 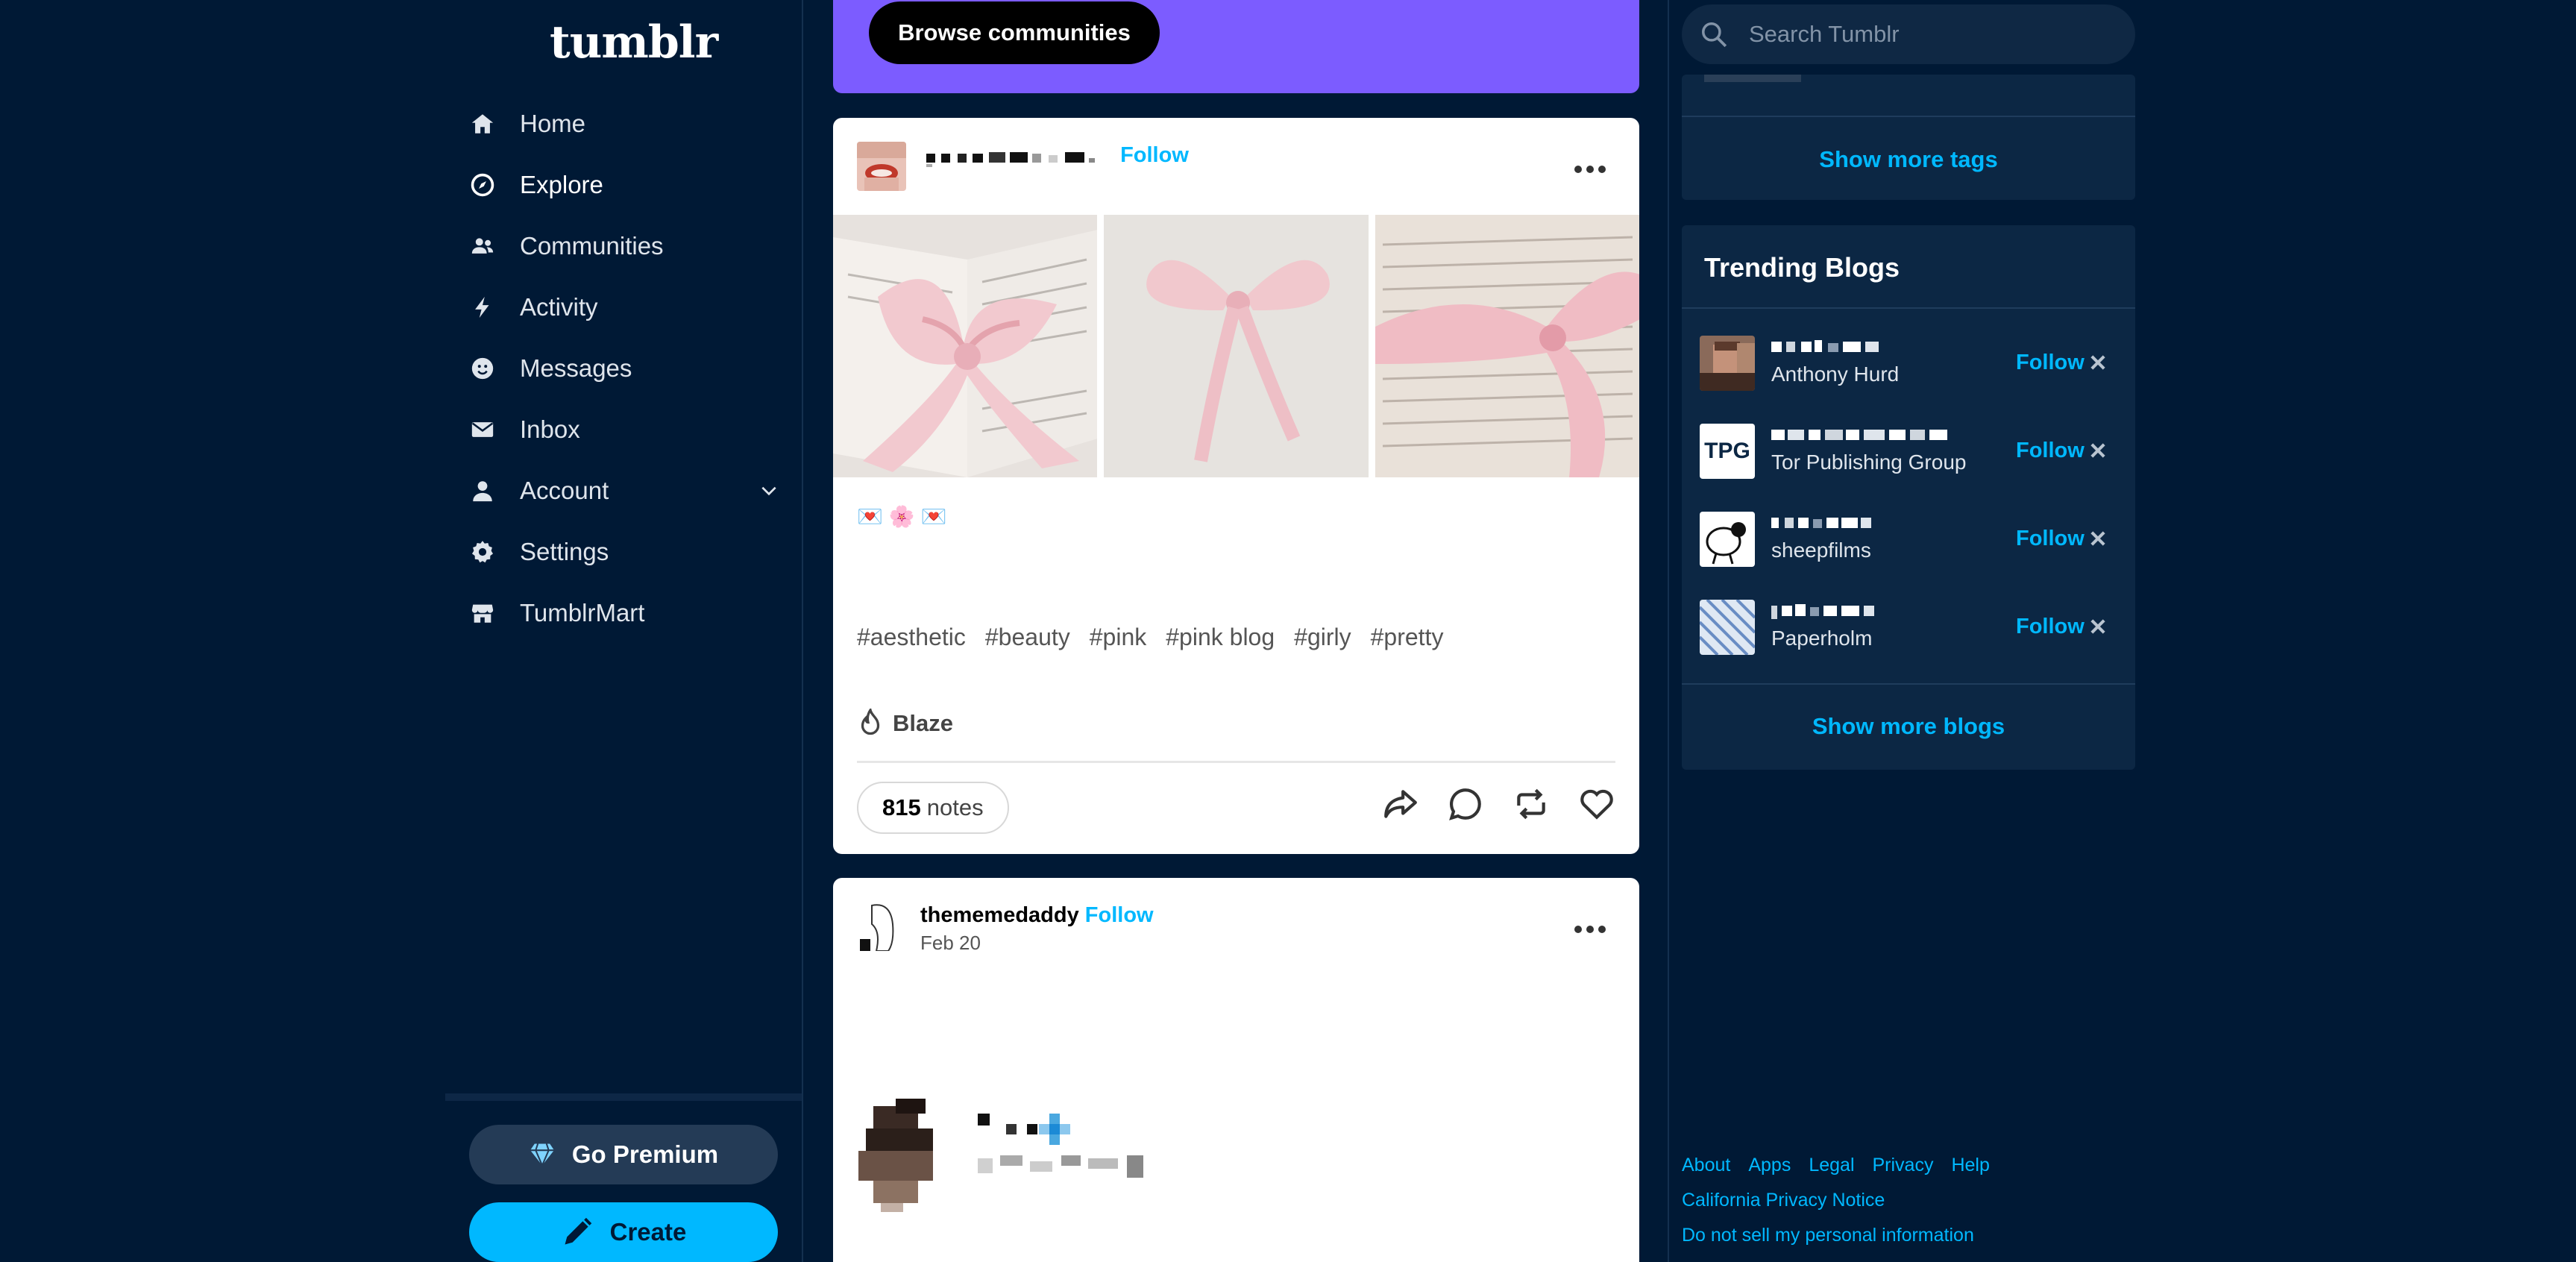 I want to click on diamond-icon, so click(x=543, y=1155).